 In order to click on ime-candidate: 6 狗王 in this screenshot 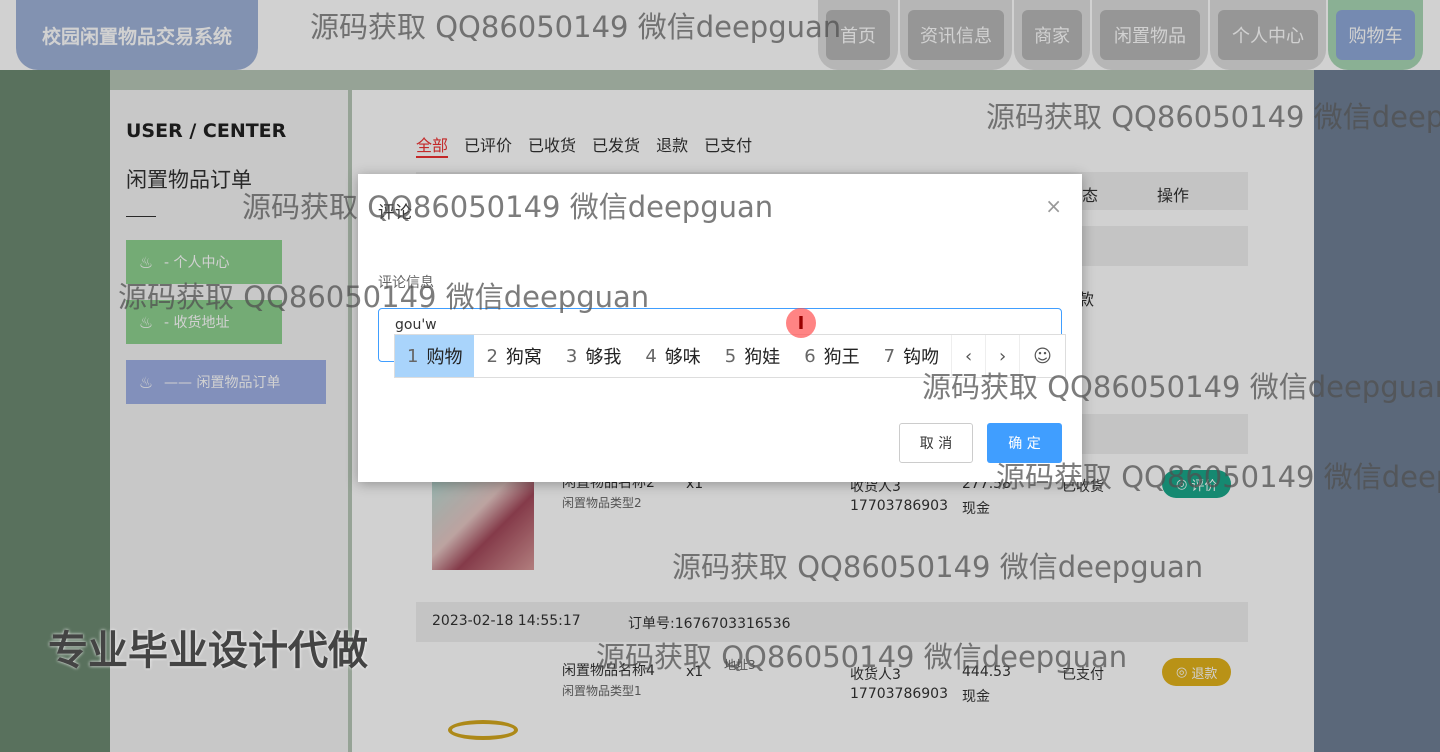, I will do `click(831, 356)`.